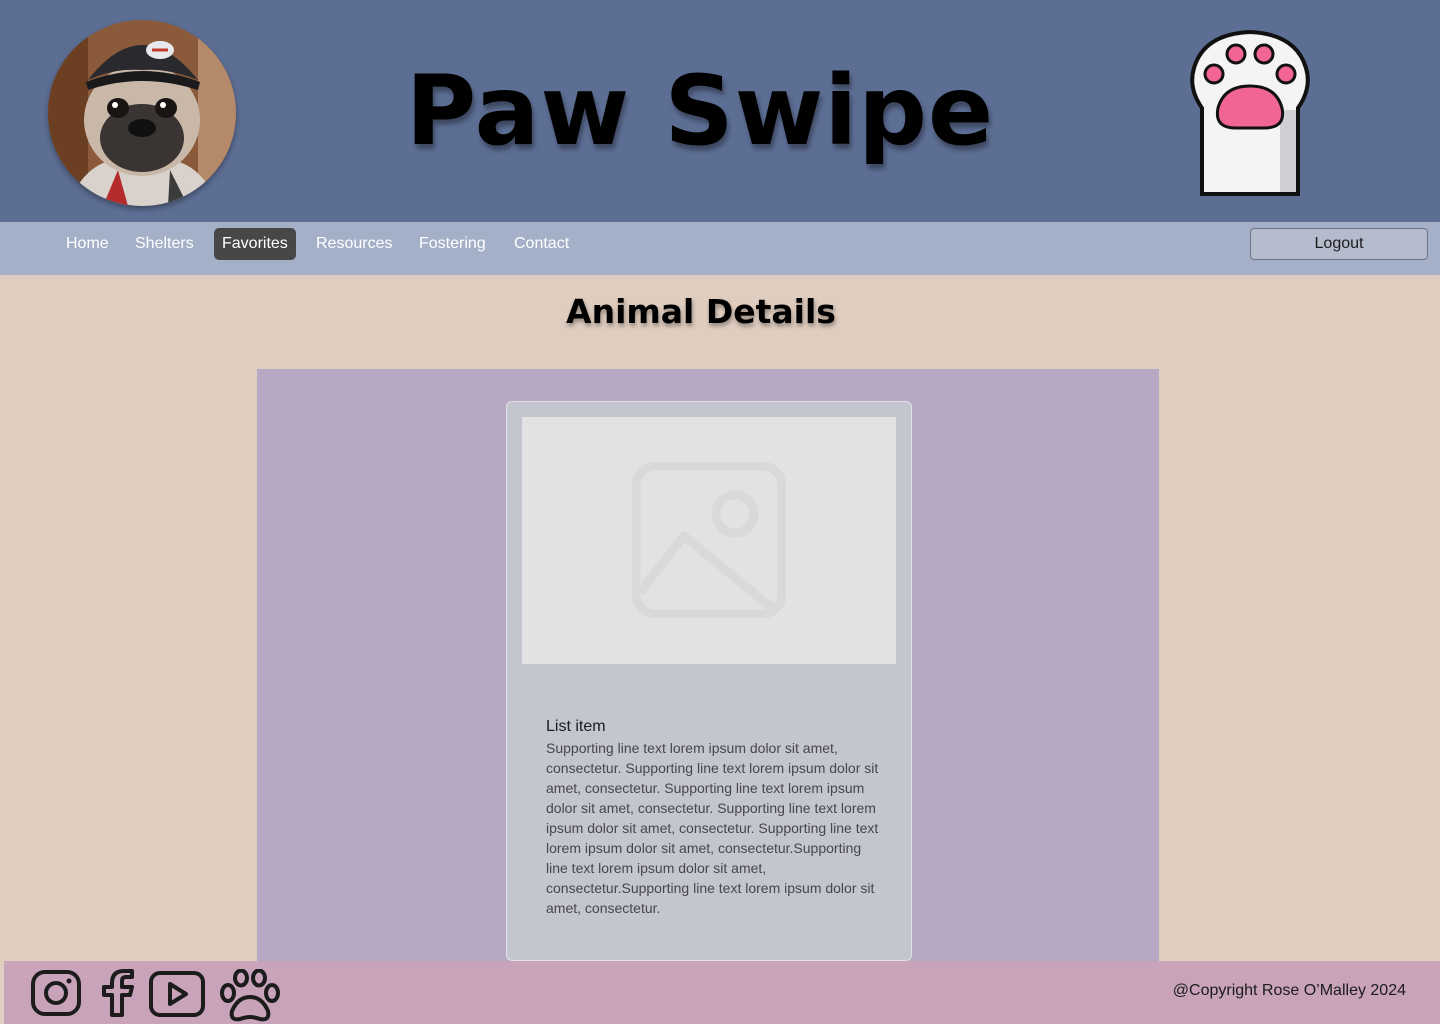 The height and width of the screenshot is (1024, 1440). Describe the element at coordinates (1289, 990) in the screenshot. I see `copyright-text: @Copyright Rose O’Malley 2024` at that location.